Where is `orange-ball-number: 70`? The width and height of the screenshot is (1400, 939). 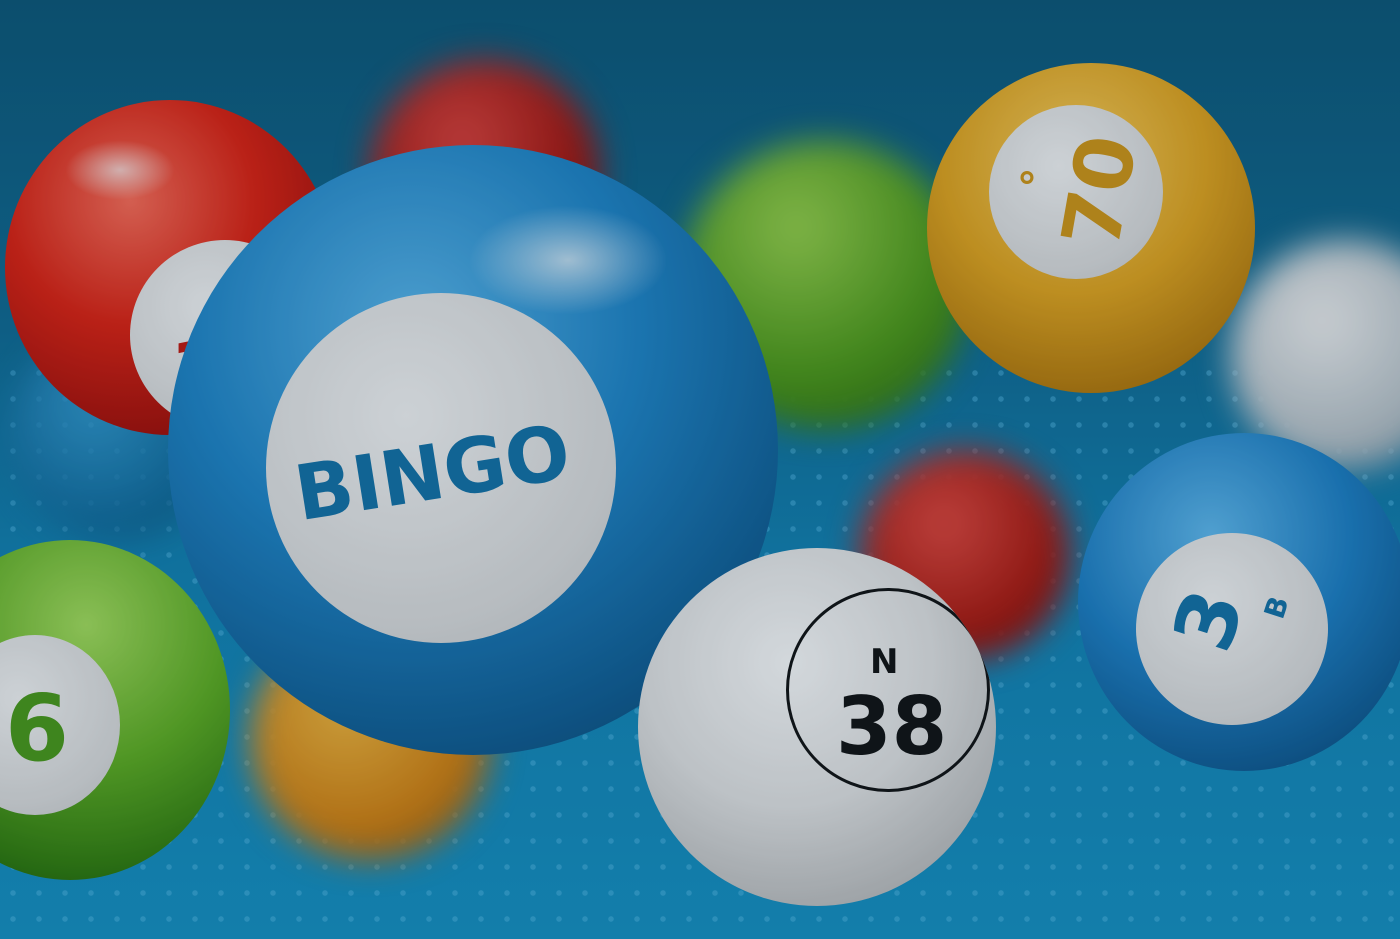
orange-ball-number: 70 is located at coordinates (1100, 191).